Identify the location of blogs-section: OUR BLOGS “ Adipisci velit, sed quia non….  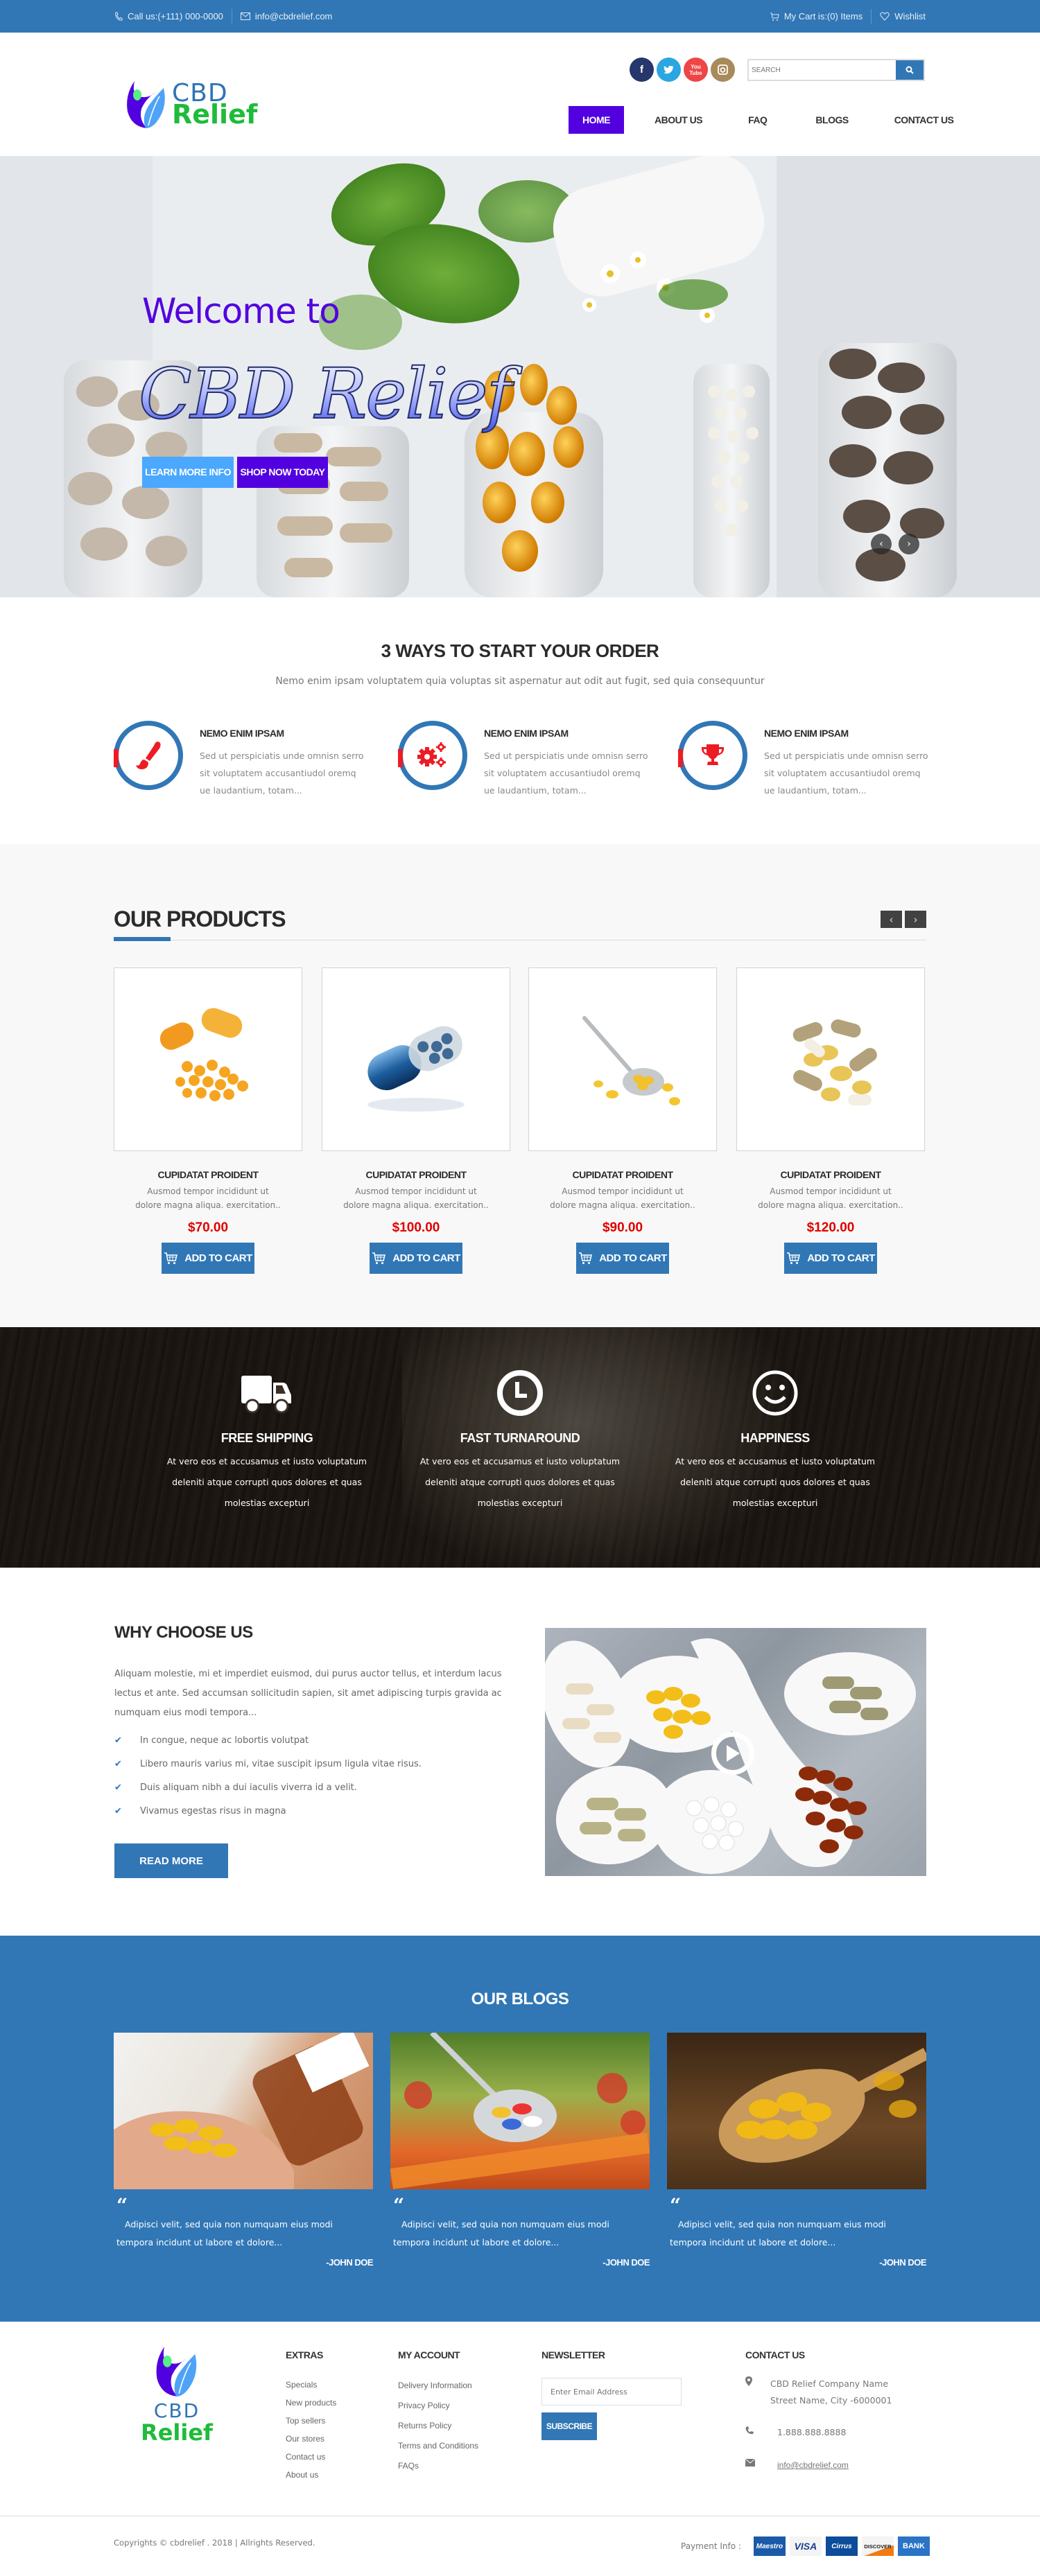
(520, 2129).